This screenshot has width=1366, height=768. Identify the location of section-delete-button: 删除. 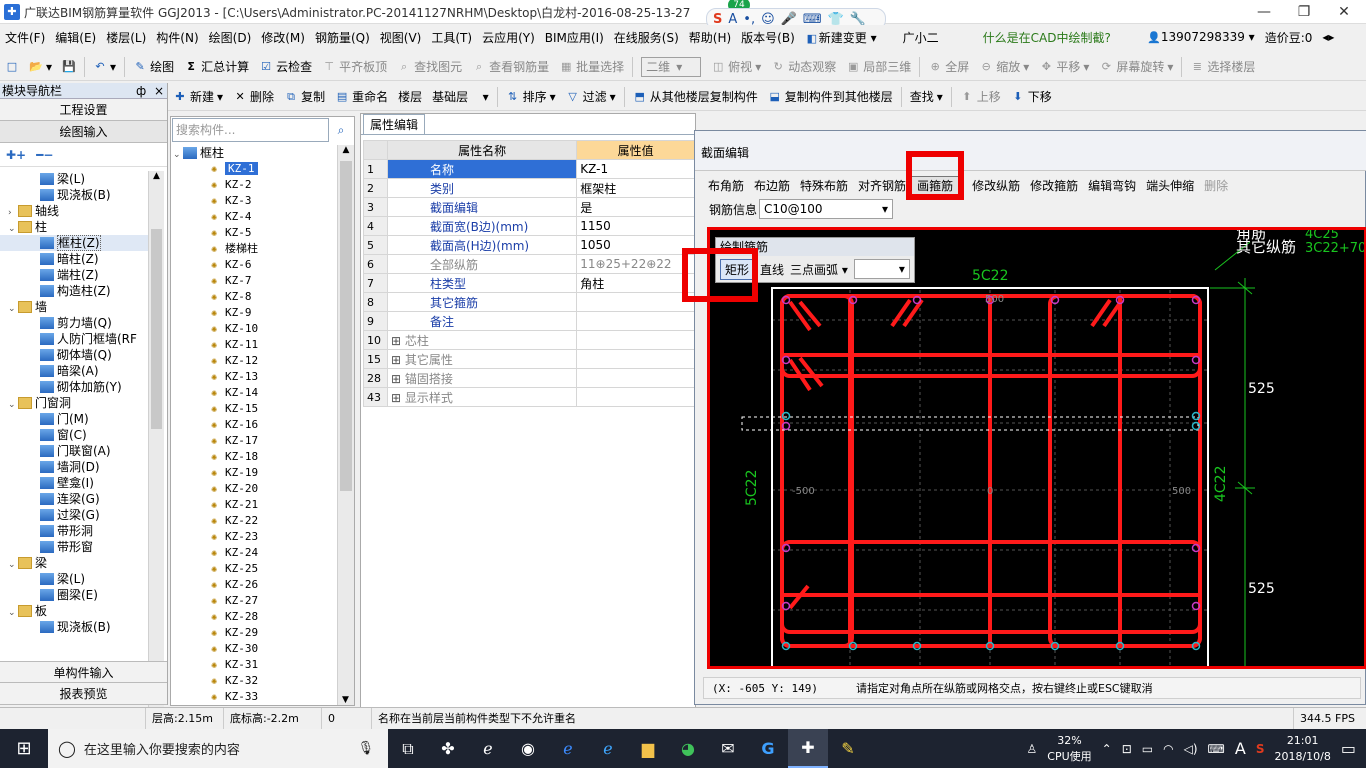
(1216, 185).